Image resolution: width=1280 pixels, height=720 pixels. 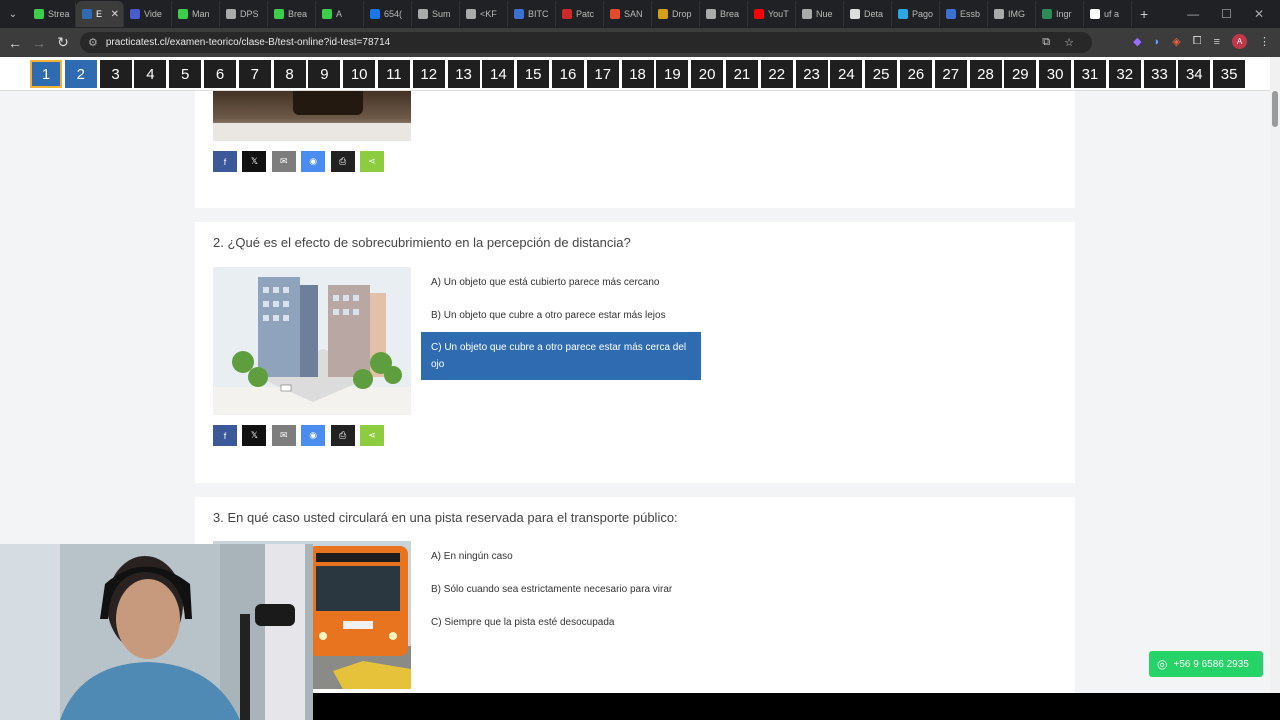 I want to click on question-nav-button: 21, so click(x=741, y=74).